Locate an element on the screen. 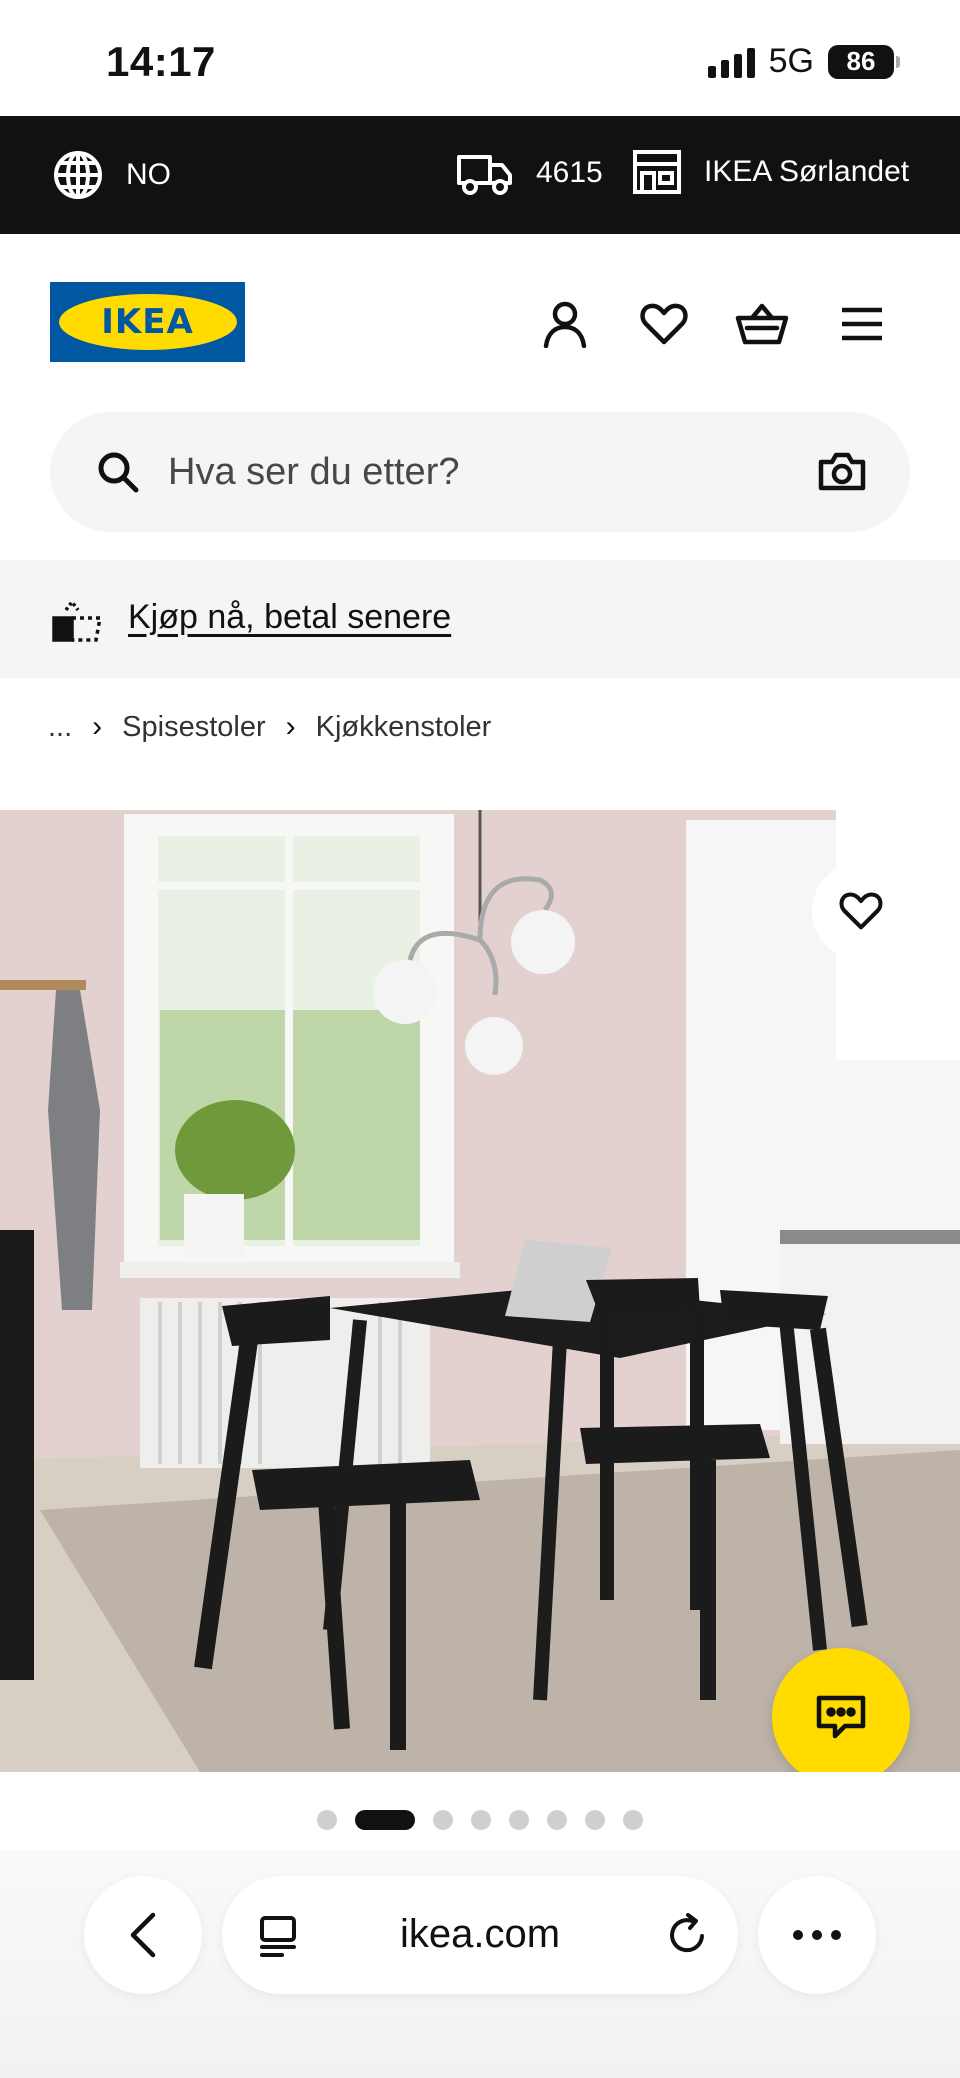  battery-level: 86 is located at coordinates (861, 61).